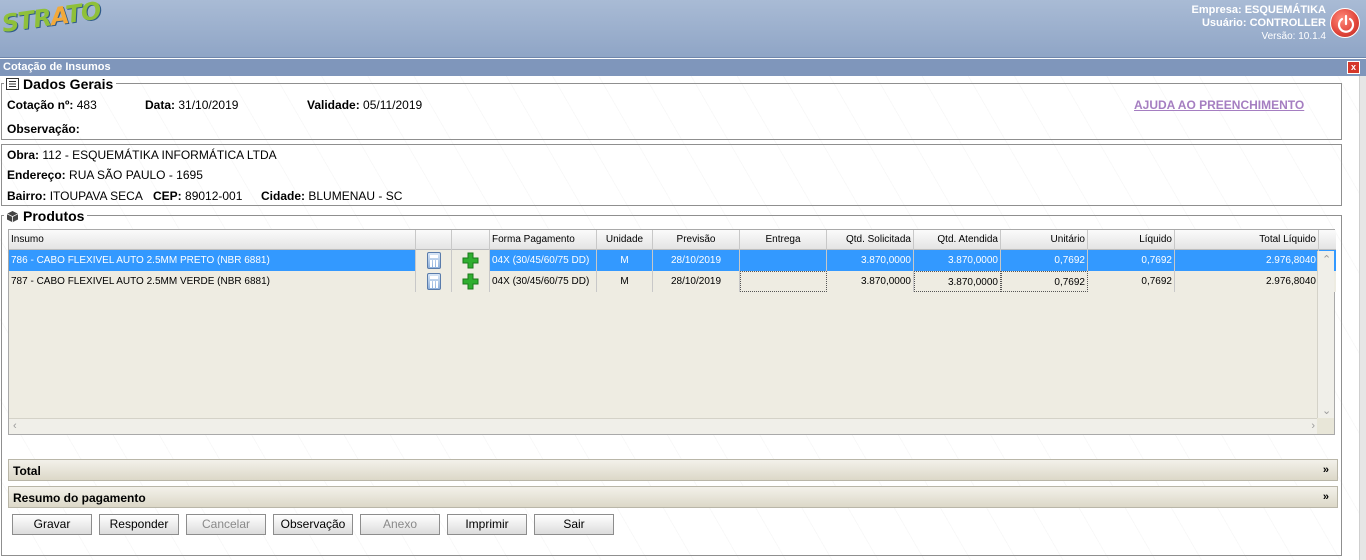  I want to click on validade-value: 05/11/2019, so click(393, 105).